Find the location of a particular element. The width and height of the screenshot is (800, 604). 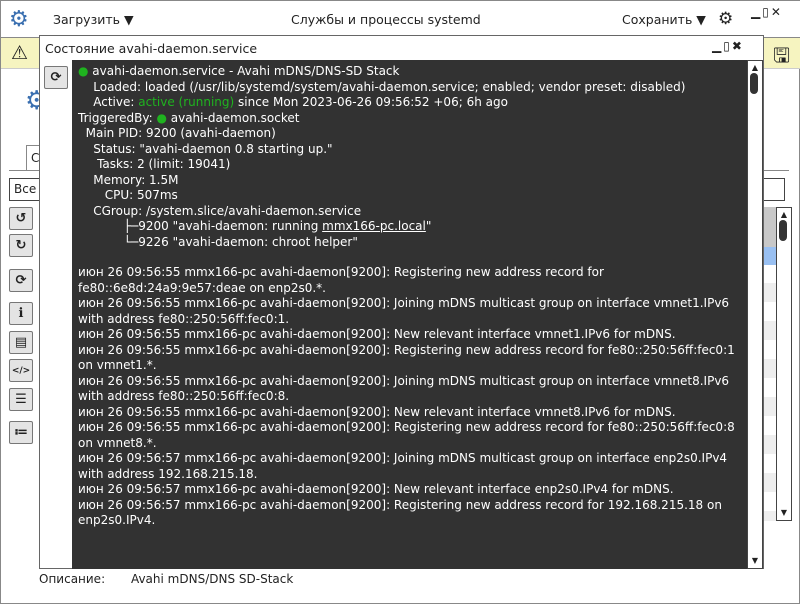

history-icon: ↺ is located at coordinates (21, 218).